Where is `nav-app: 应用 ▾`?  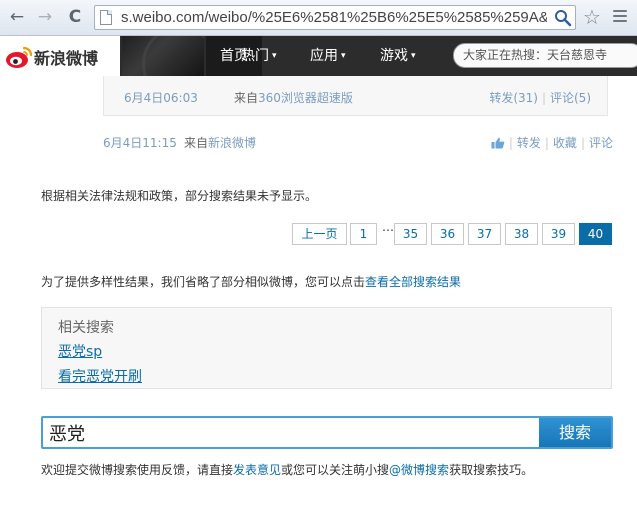
nav-app: 应用 ▾ is located at coordinates (328, 56).